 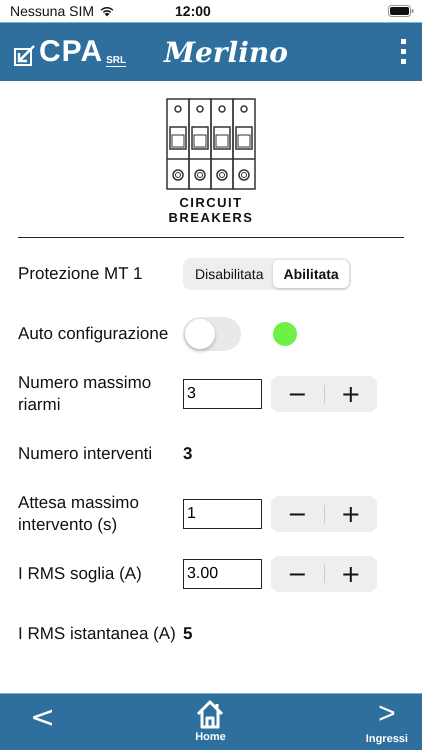 What do you see at coordinates (210, 718) in the screenshot?
I see `home-button: Home` at bounding box center [210, 718].